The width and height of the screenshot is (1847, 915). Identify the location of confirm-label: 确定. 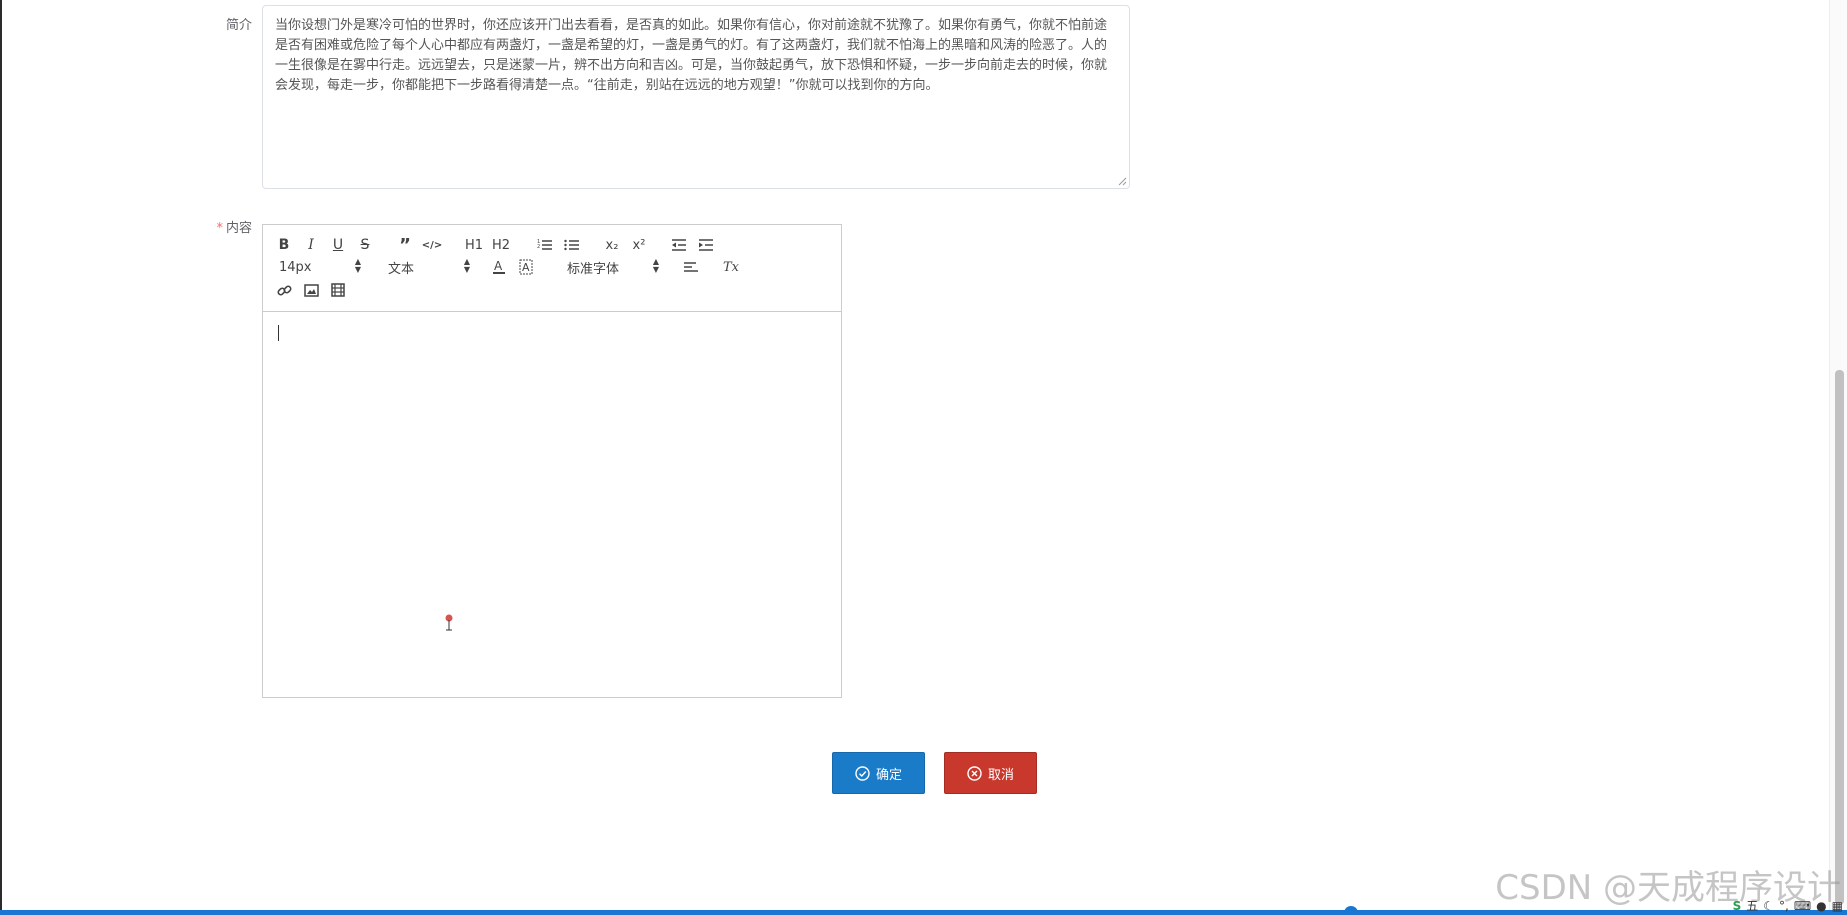
(888, 775).